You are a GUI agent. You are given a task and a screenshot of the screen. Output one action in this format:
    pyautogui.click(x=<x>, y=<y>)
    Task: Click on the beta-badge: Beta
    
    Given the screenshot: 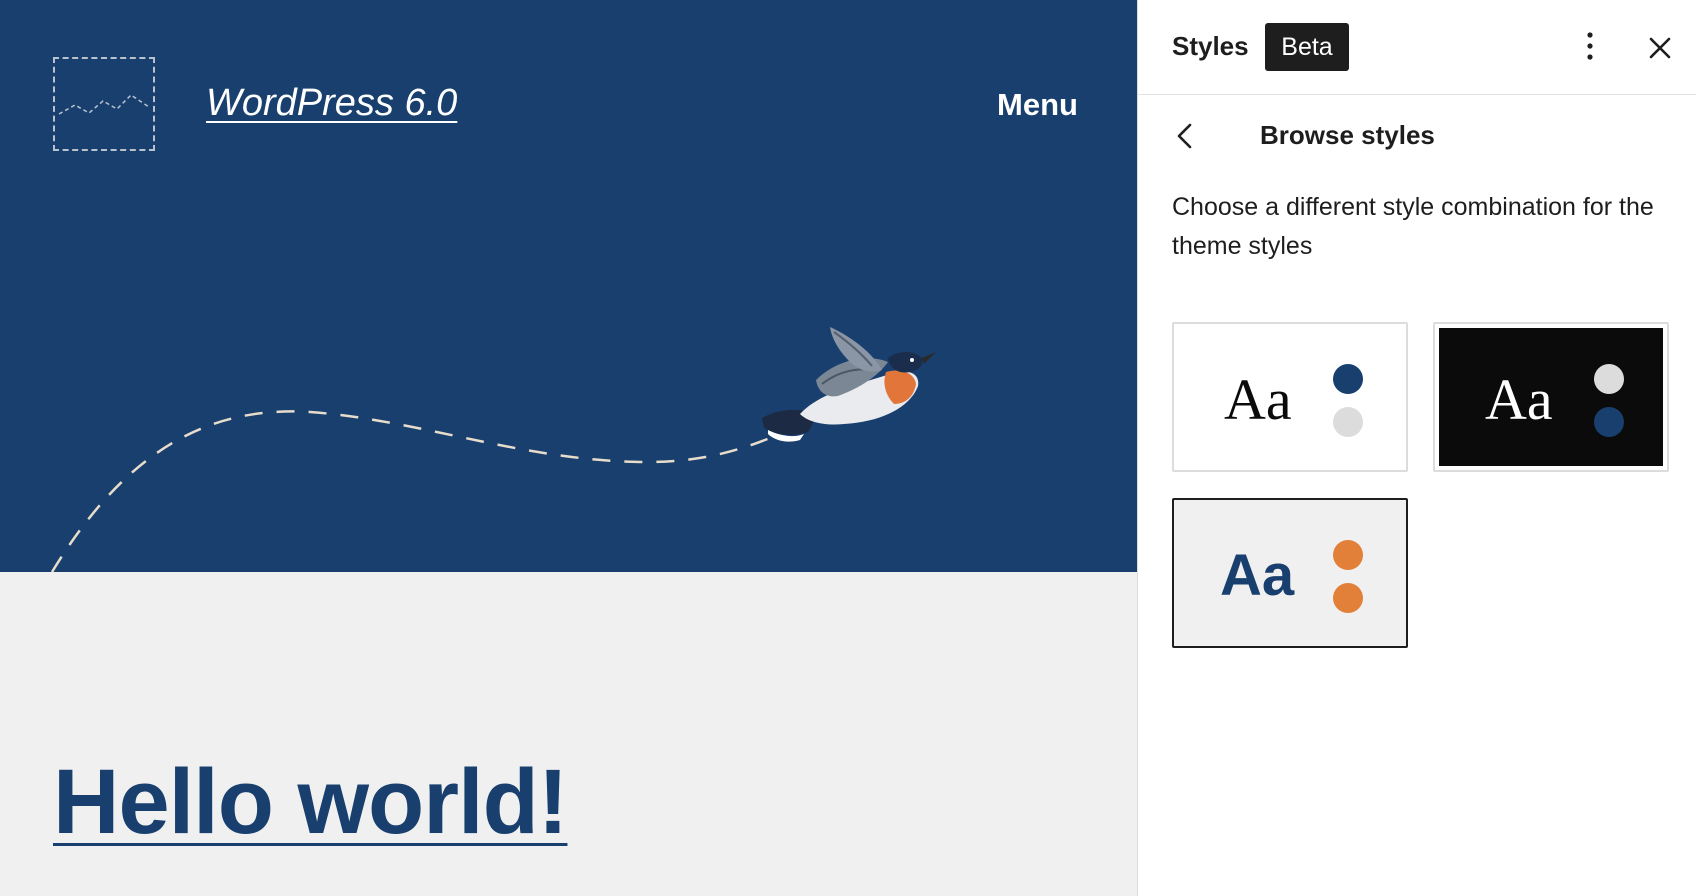 What is the action you would take?
    pyautogui.click(x=1307, y=47)
    